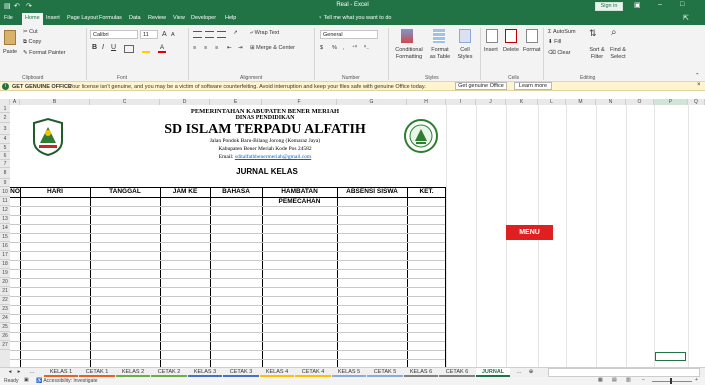  Describe the element at coordinates (30, 32) in the screenshot. I see `cut-button: ✂ Cut` at that location.